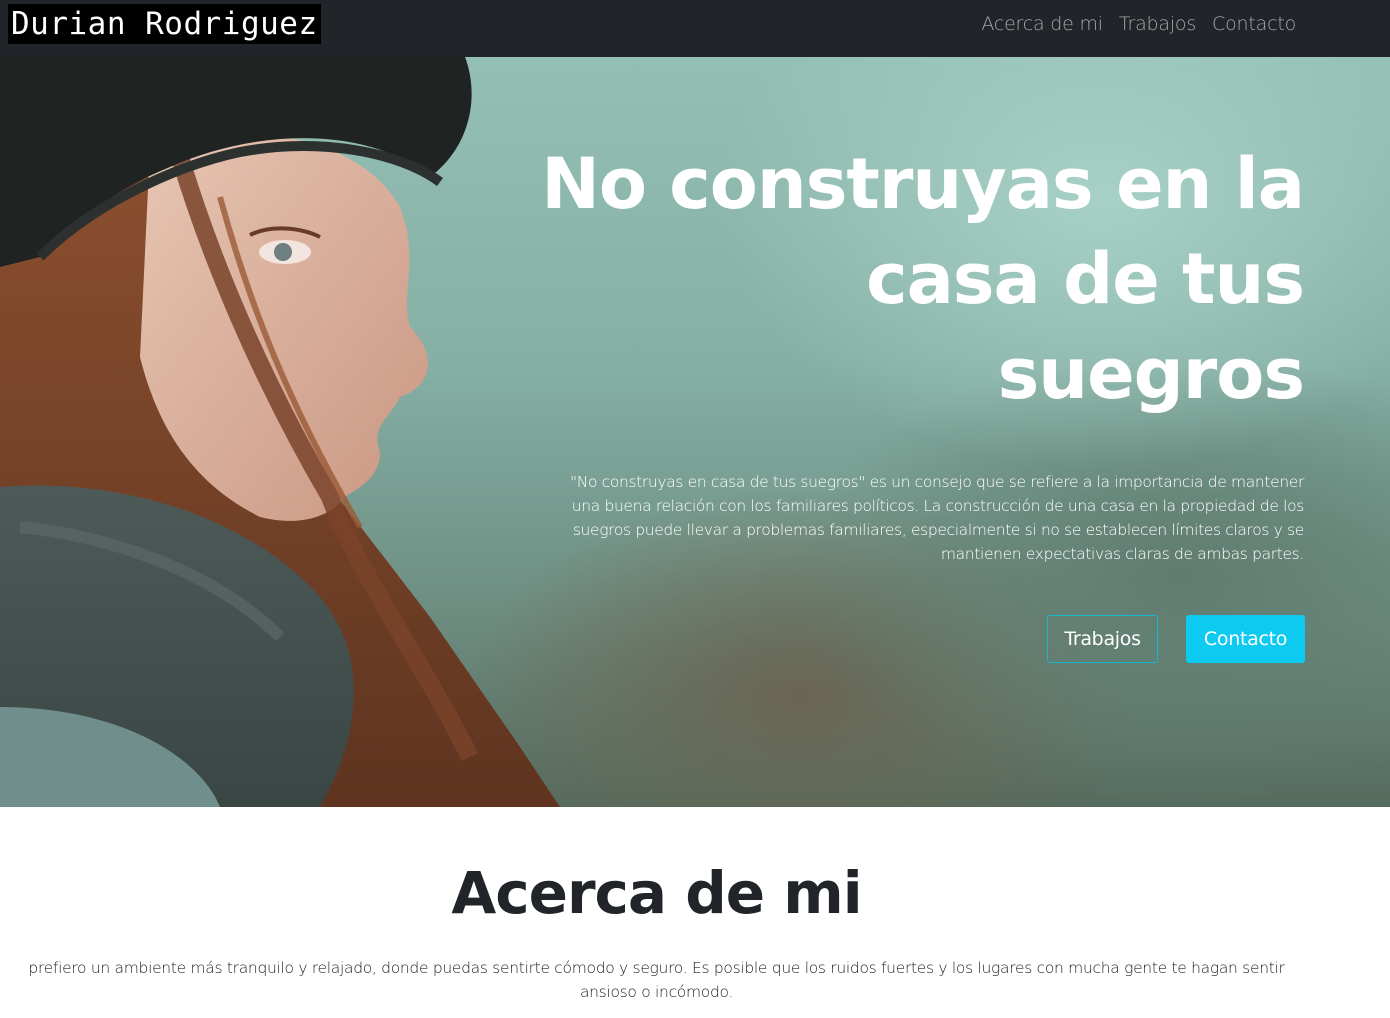  What do you see at coordinates (923, 184) in the screenshot?
I see `hero-title-line-1: No construyas en la` at bounding box center [923, 184].